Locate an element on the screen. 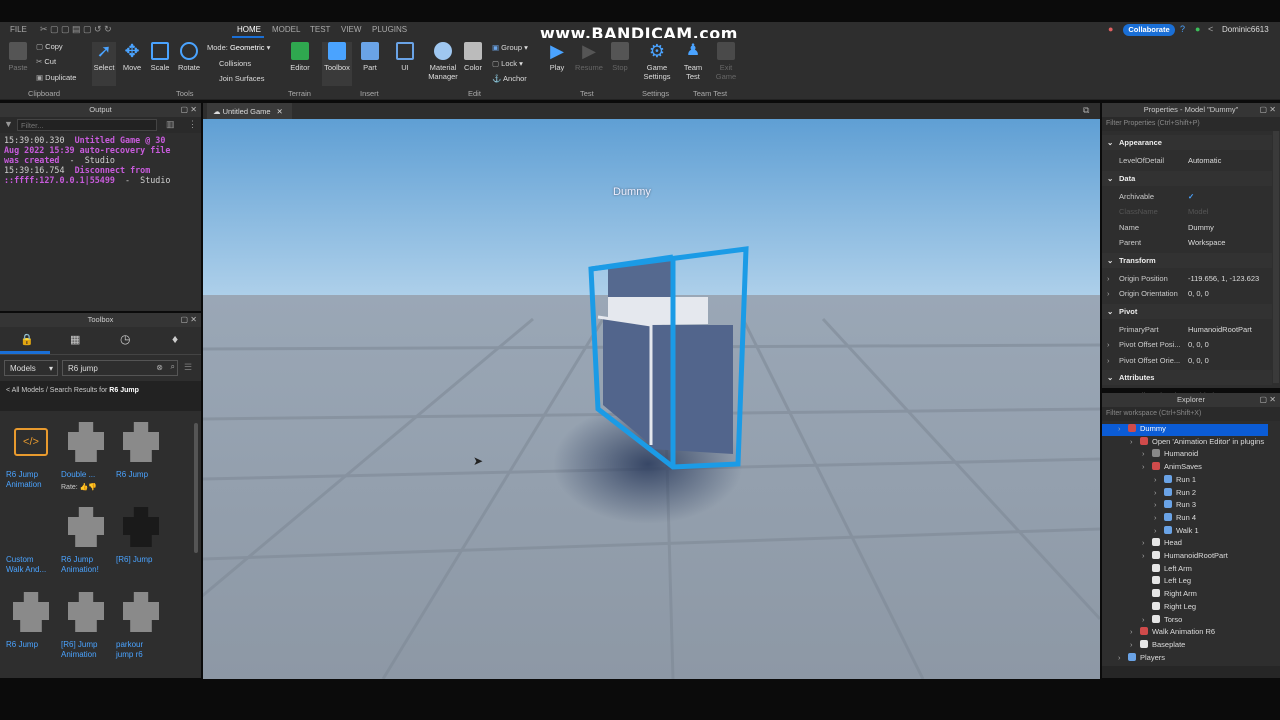 The height and width of the screenshot is (720, 1280). filter-icon: ▼ is located at coordinates (8, 124).